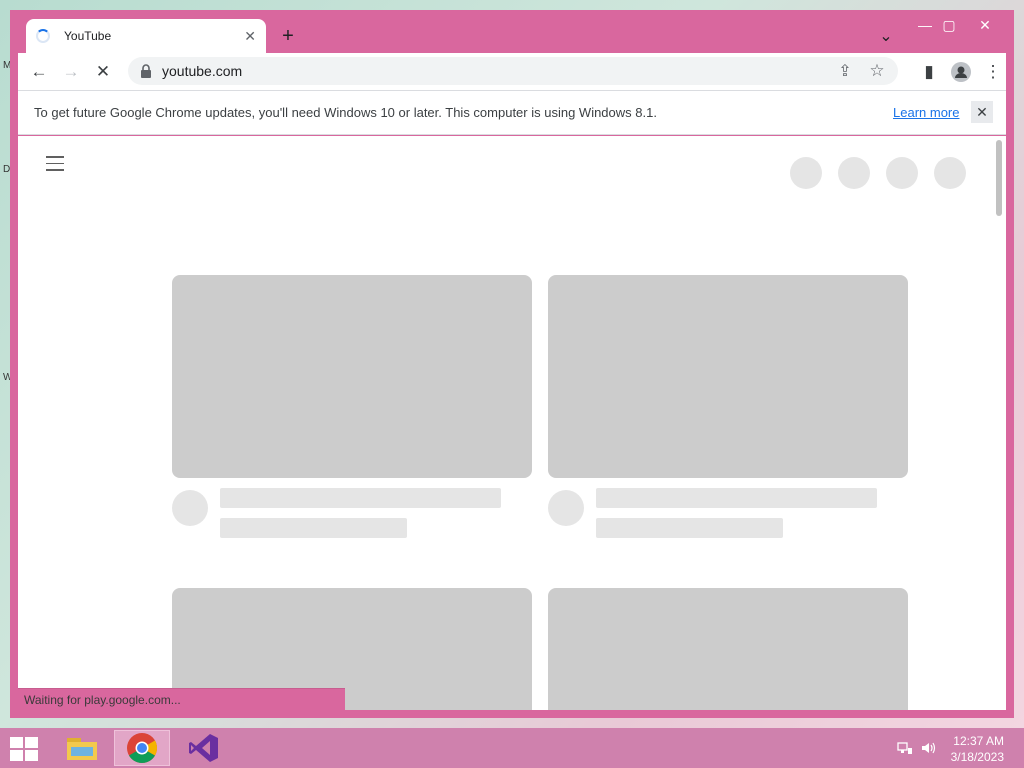  Describe the element at coordinates (288, 36) in the screenshot. I see `new-tab-button: +` at that location.